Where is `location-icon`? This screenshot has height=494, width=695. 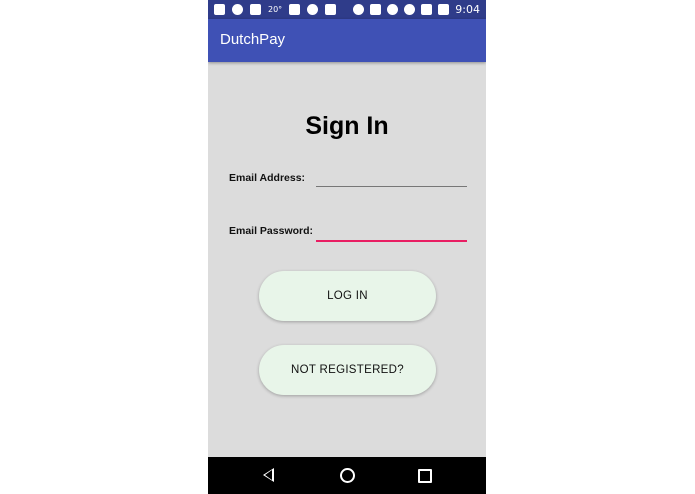
location-icon is located at coordinates (393, 9).